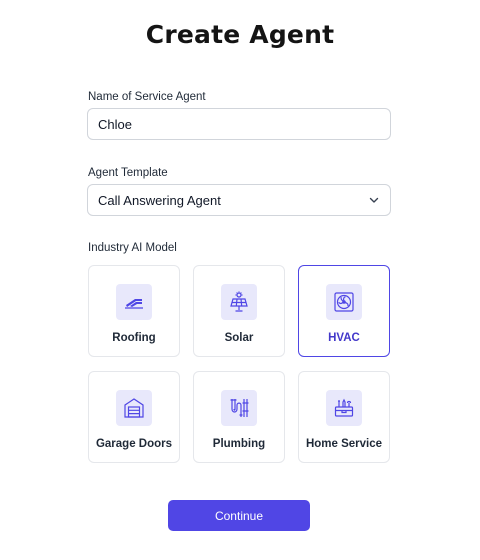 The width and height of the screenshot is (480, 560). What do you see at coordinates (239, 124) in the screenshot?
I see `agent-name-input` at bounding box center [239, 124].